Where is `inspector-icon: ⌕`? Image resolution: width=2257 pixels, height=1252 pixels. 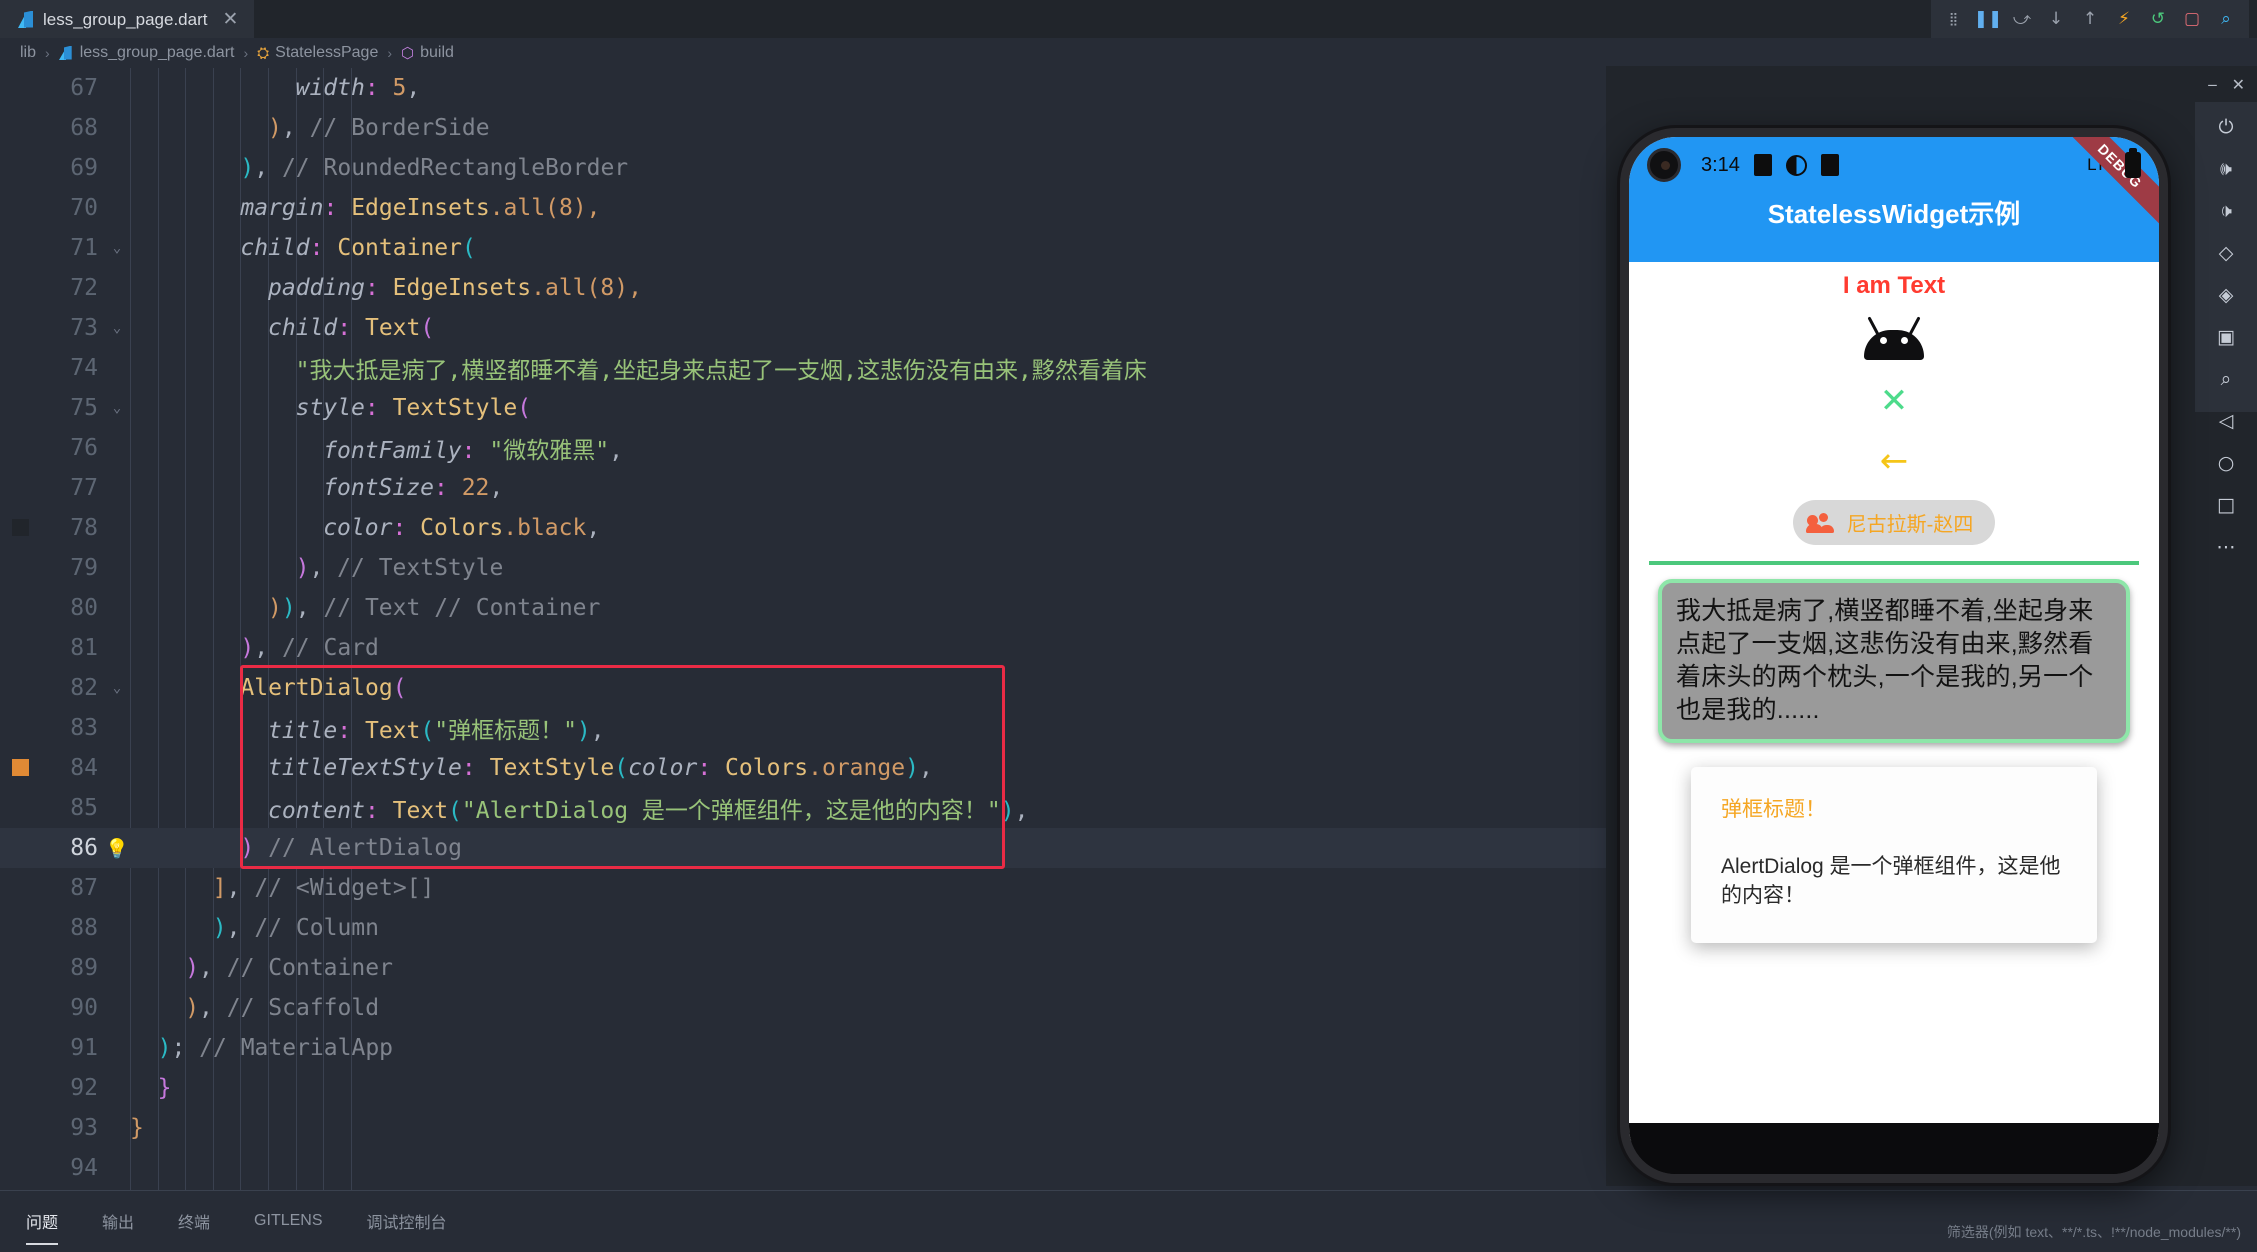
inspector-icon: ⌕ is located at coordinates (2226, 19).